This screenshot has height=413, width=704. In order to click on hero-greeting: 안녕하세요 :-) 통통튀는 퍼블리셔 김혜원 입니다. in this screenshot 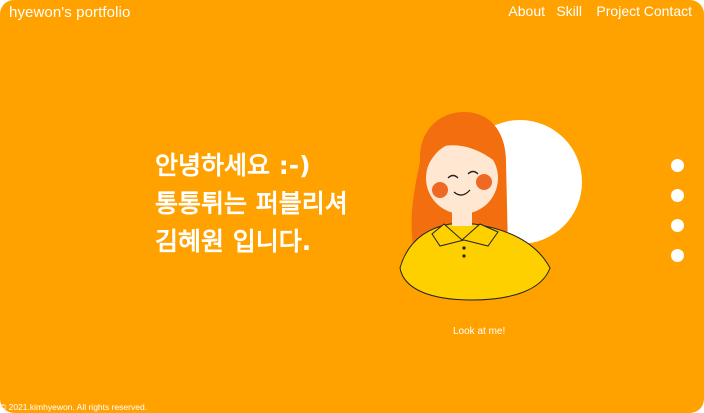, I will do `click(251, 204)`.